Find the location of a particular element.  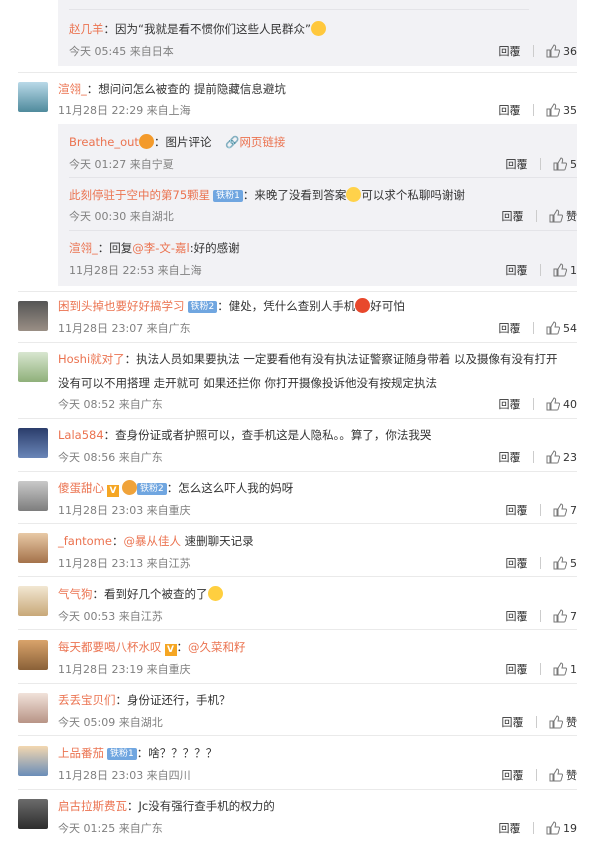

comment-meta: 11月28日 23:13 来自江苏 is located at coordinates (124, 563).